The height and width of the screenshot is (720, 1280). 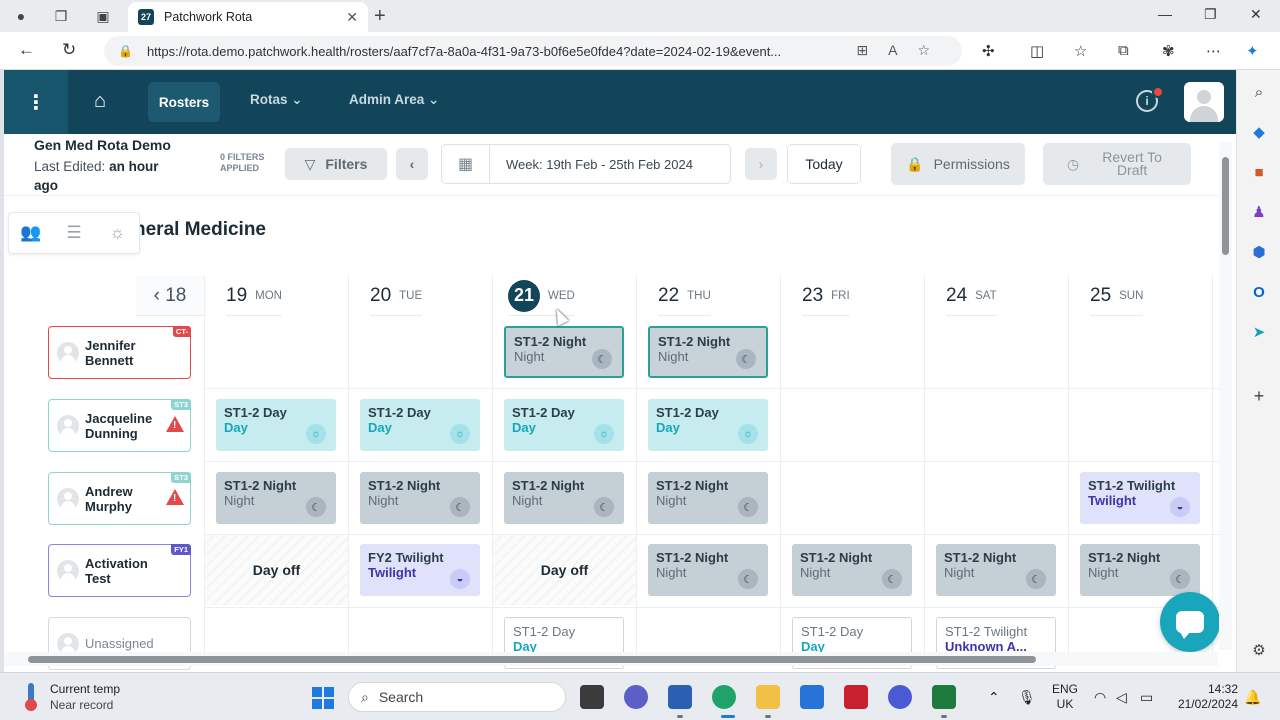 I want to click on microphone-icon: 🎙, so click(x=1027, y=697).